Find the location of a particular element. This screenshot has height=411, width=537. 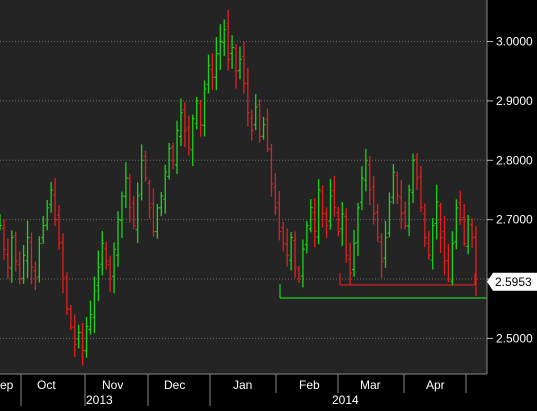

y-tick-label: 2.8000 is located at coordinates (514, 160).